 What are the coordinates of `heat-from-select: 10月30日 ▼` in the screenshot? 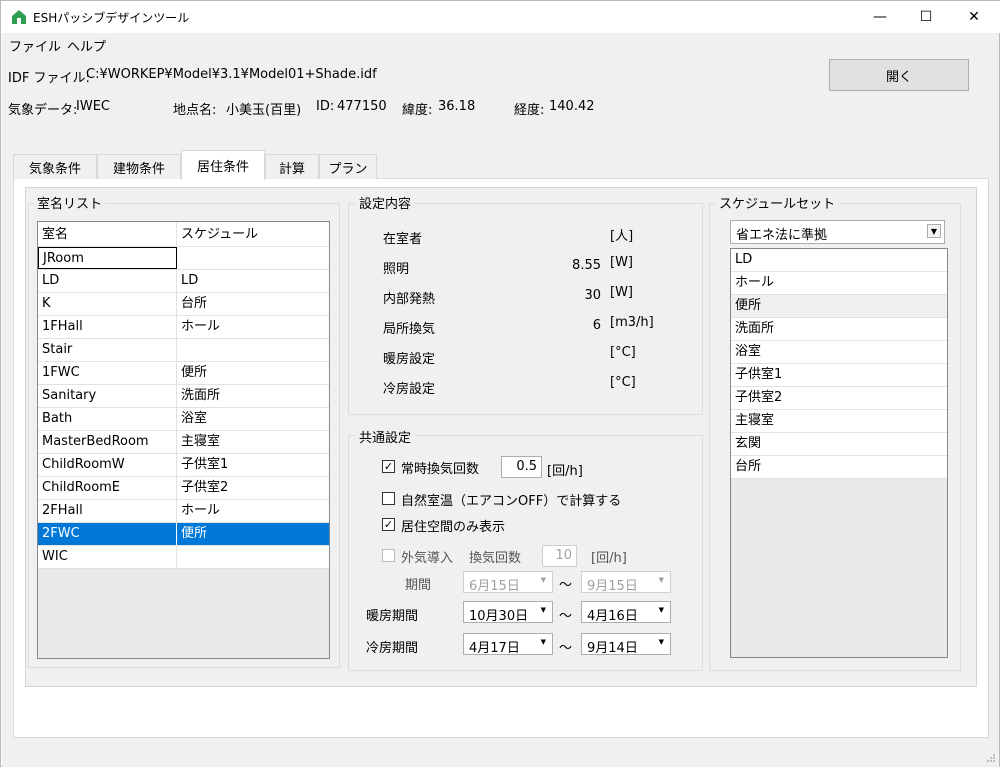 It's located at (508, 612).